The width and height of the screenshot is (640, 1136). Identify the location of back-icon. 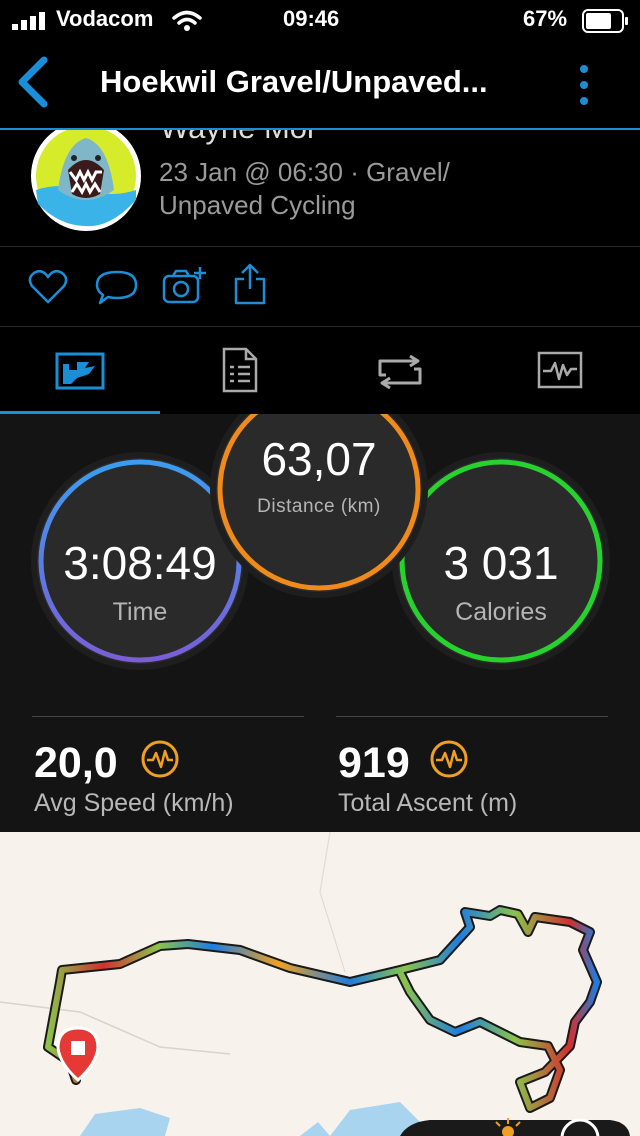
(34, 82).